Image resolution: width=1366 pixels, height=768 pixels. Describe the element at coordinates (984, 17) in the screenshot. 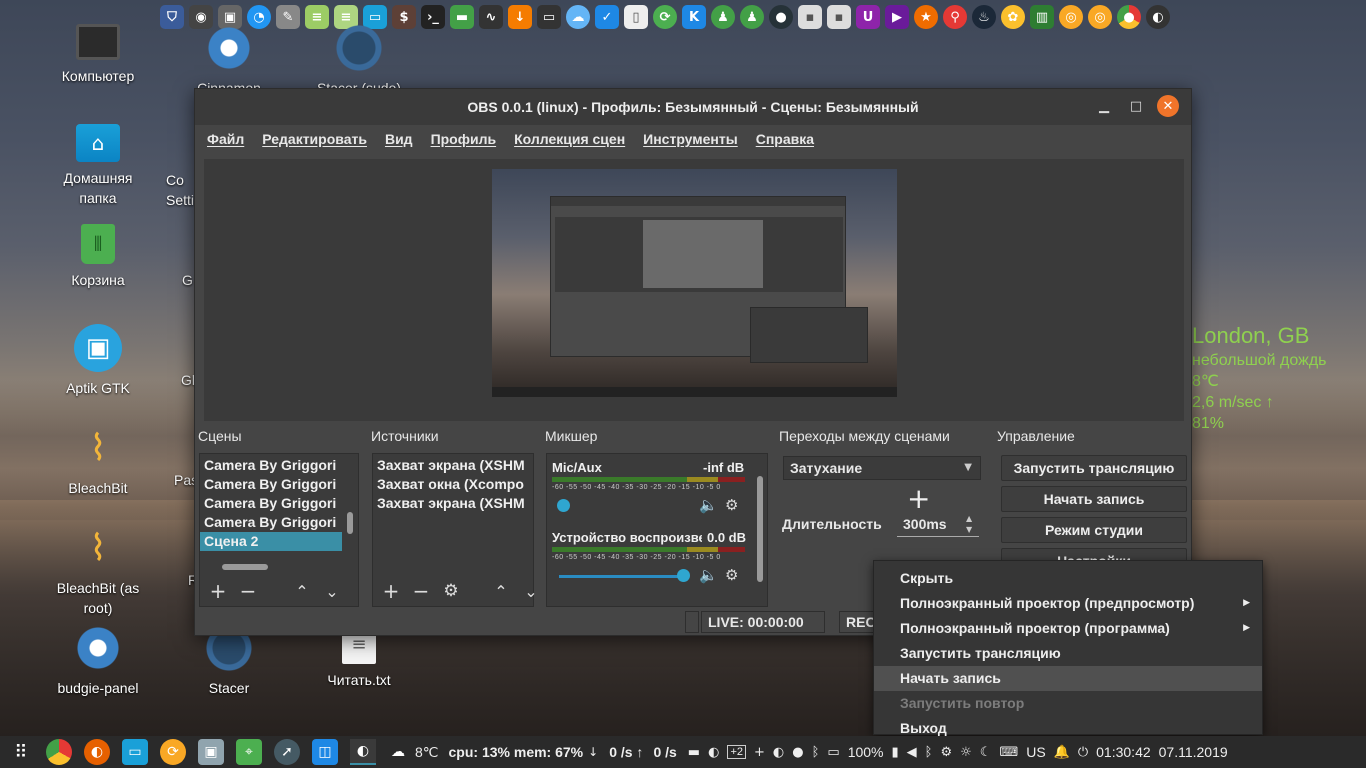

I see `steam-icon: ♨` at that location.